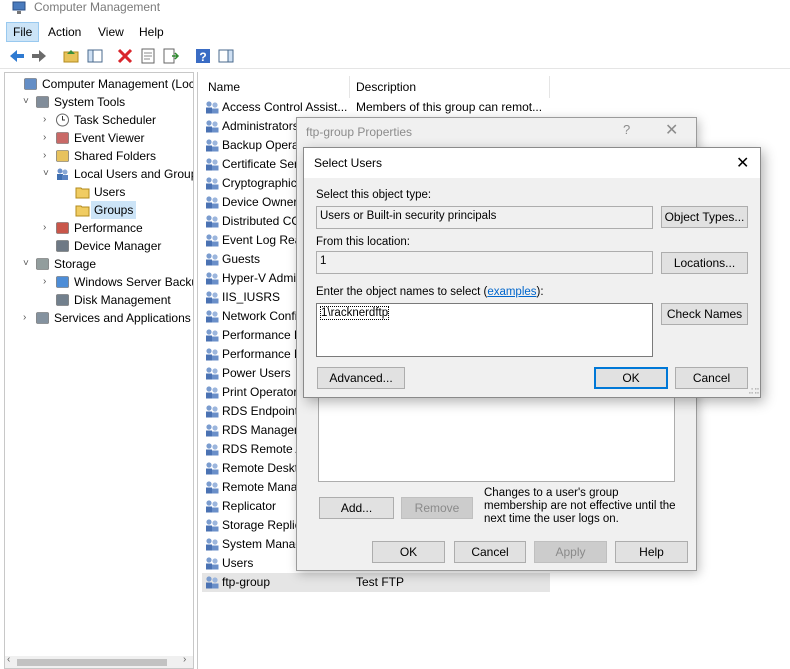 The height and width of the screenshot is (669, 790). I want to click on group-name: Replicator, so click(249, 506).